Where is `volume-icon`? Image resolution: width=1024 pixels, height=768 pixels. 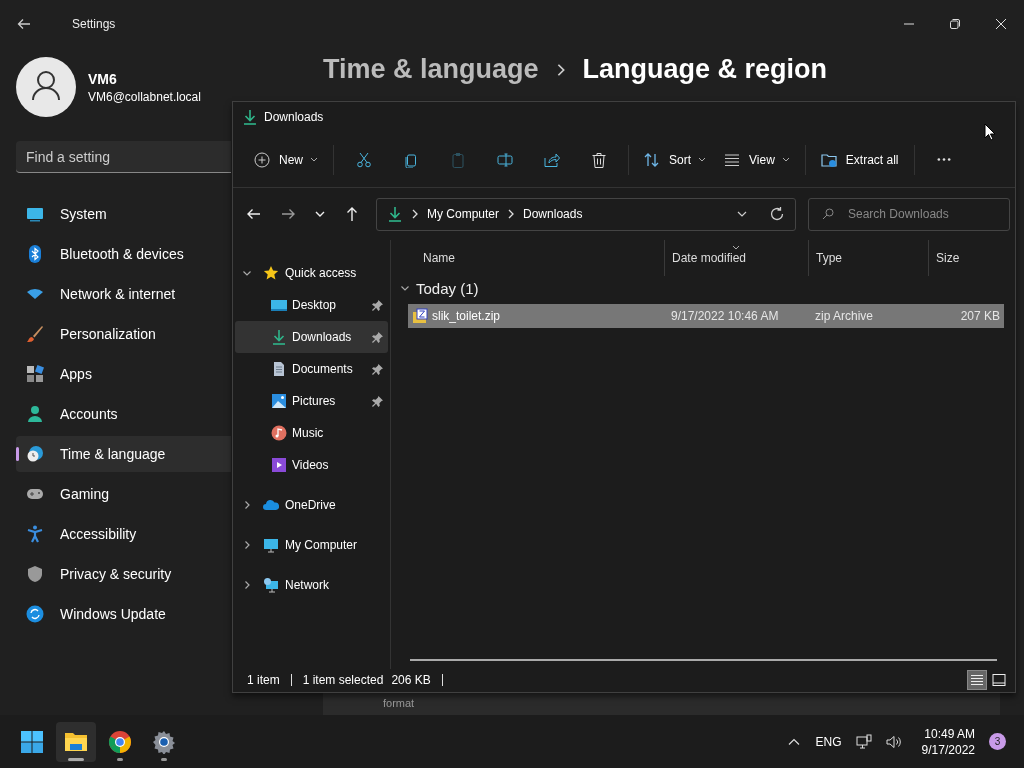 volume-icon is located at coordinates (893, 741).